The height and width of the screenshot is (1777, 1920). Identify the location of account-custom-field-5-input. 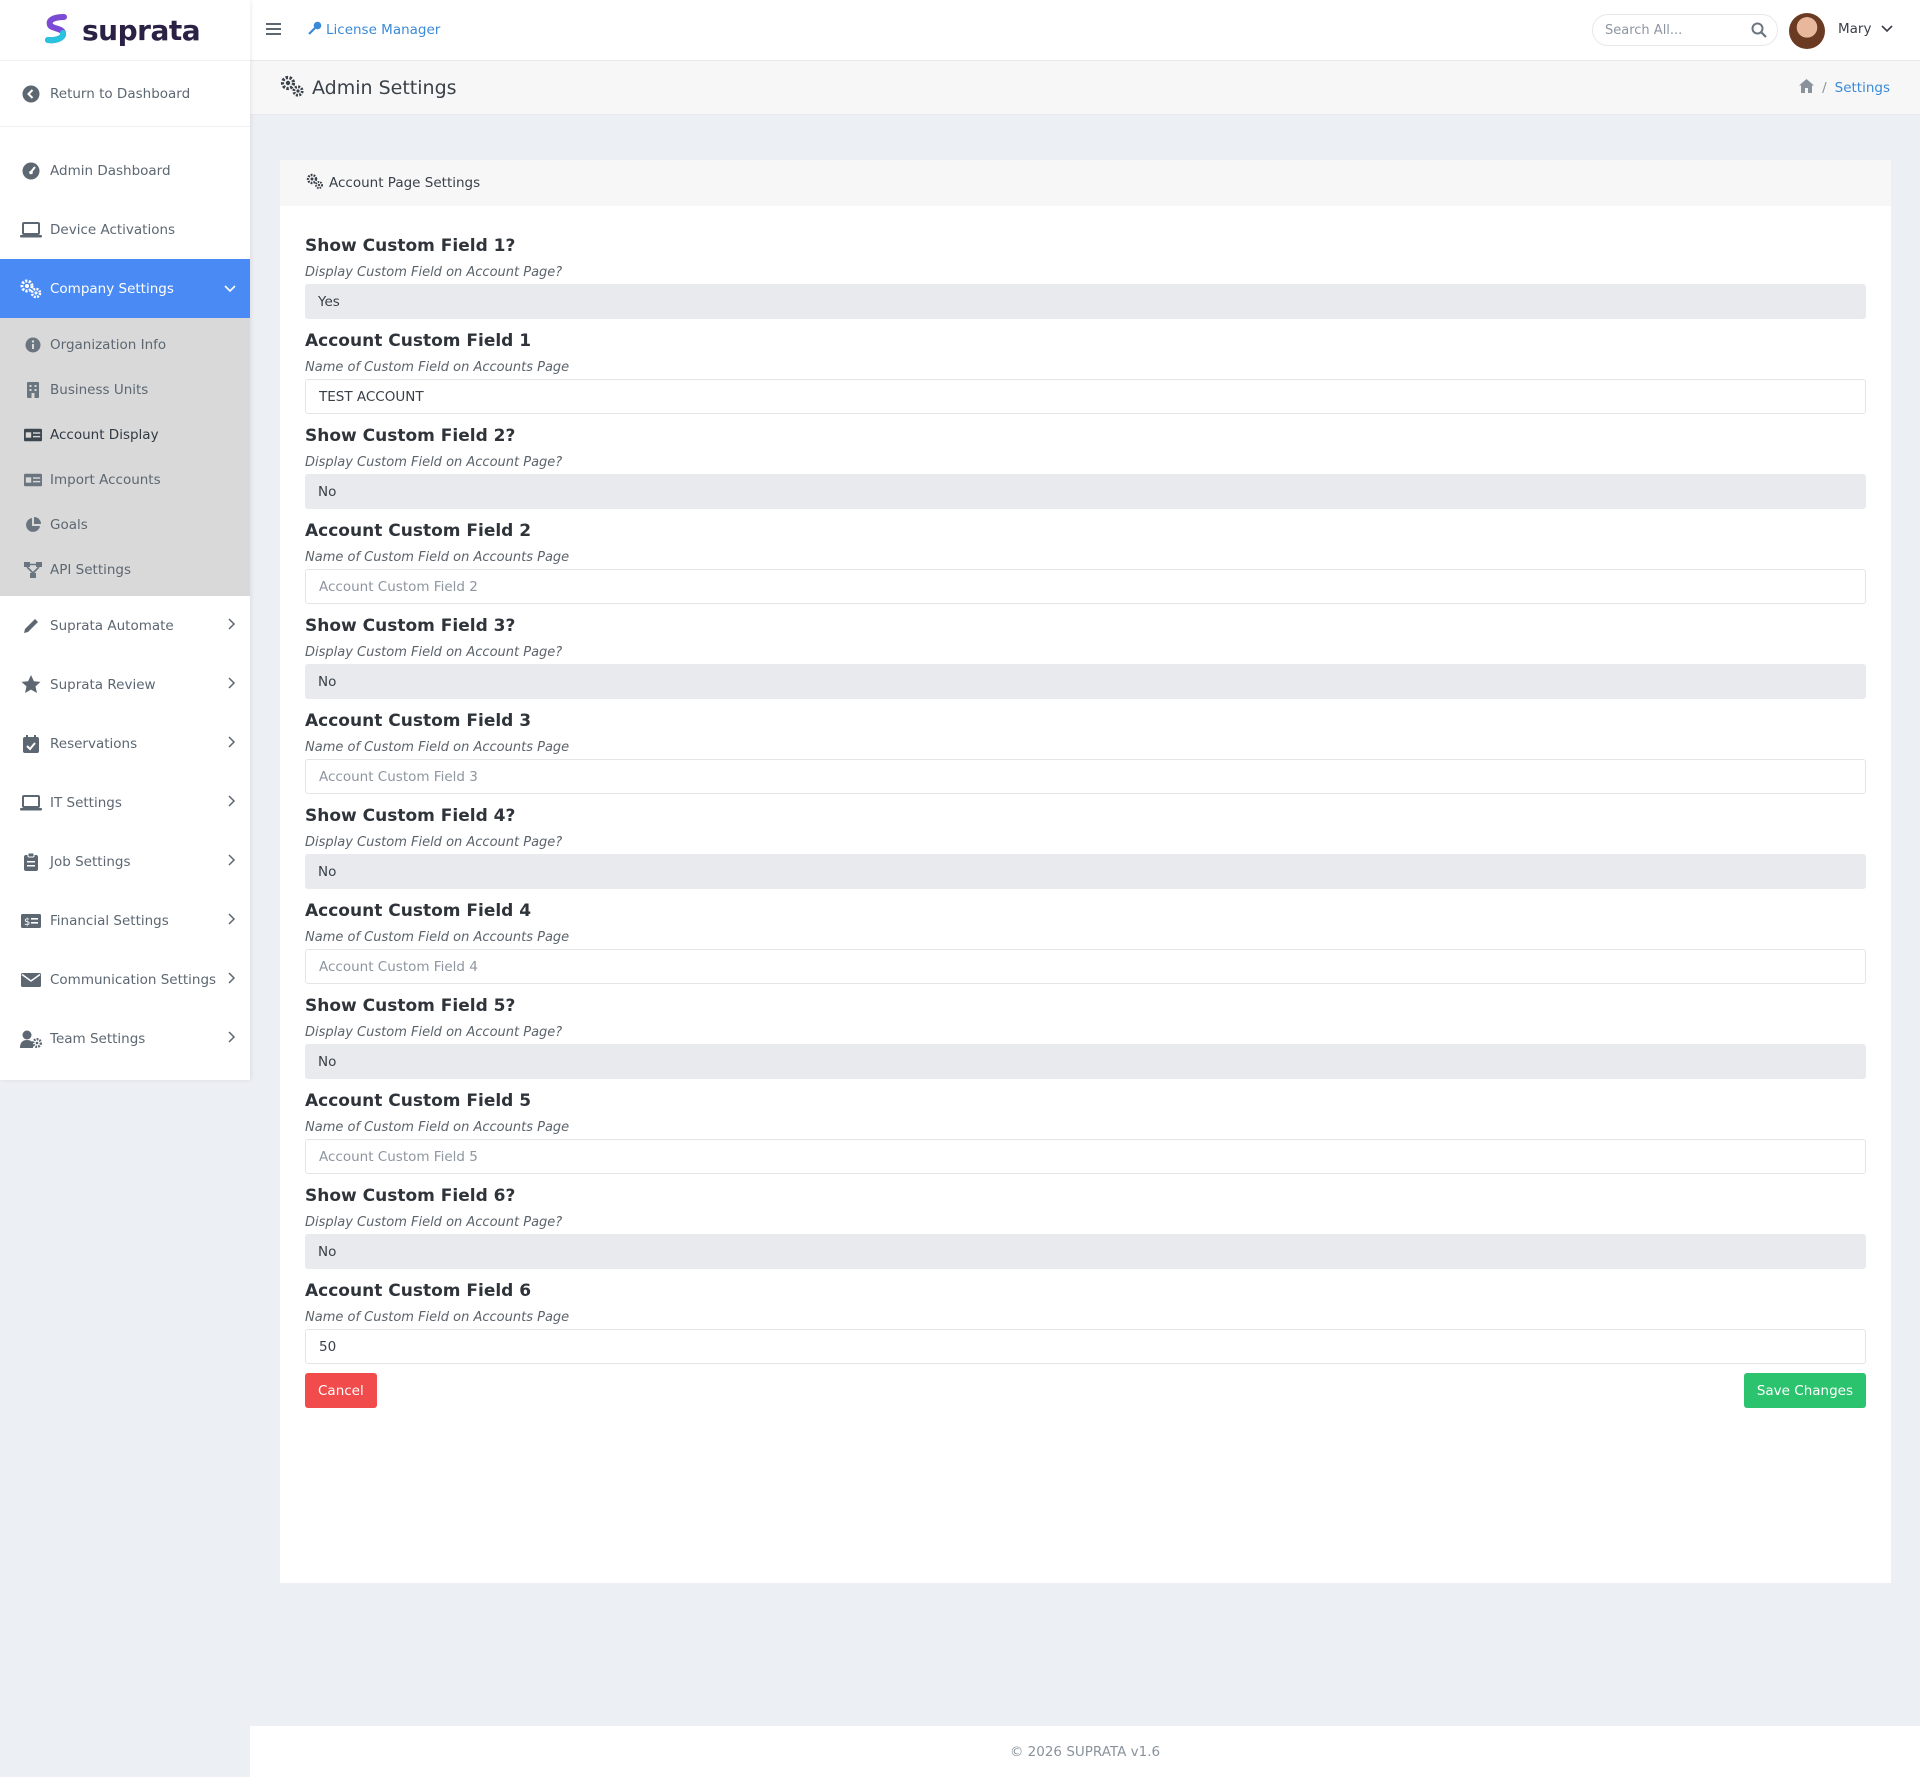
(1092, 1156).